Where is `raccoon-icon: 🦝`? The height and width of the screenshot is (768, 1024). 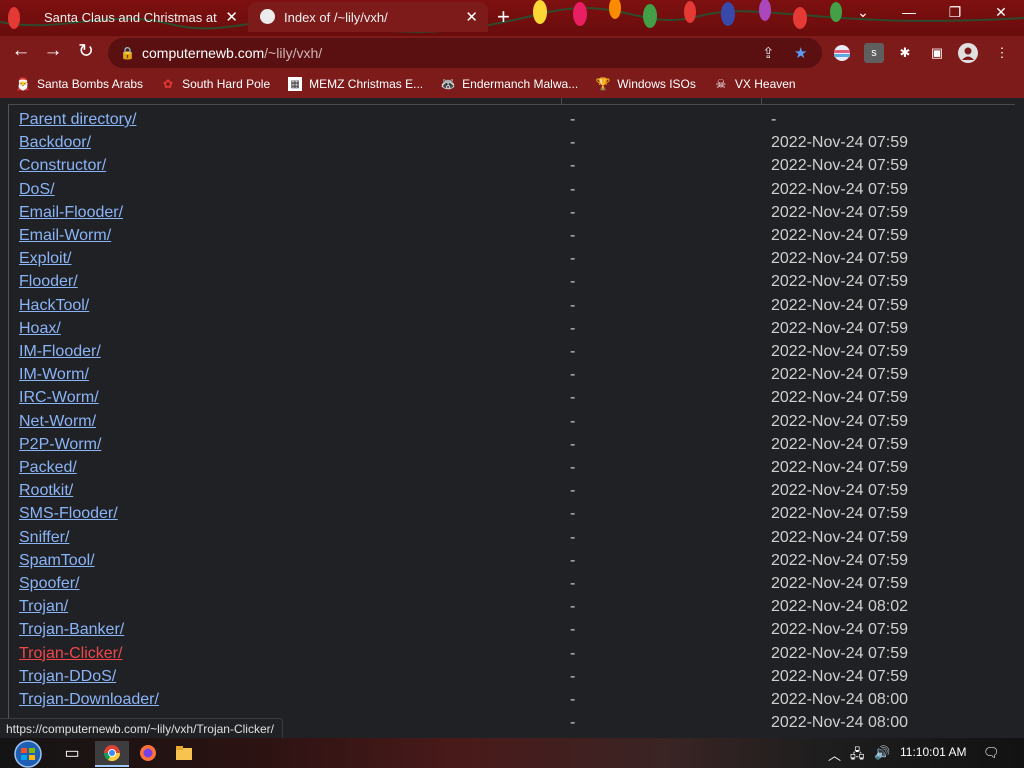
raccoon-icon: 🦝 is located at coordinates (448, 84).